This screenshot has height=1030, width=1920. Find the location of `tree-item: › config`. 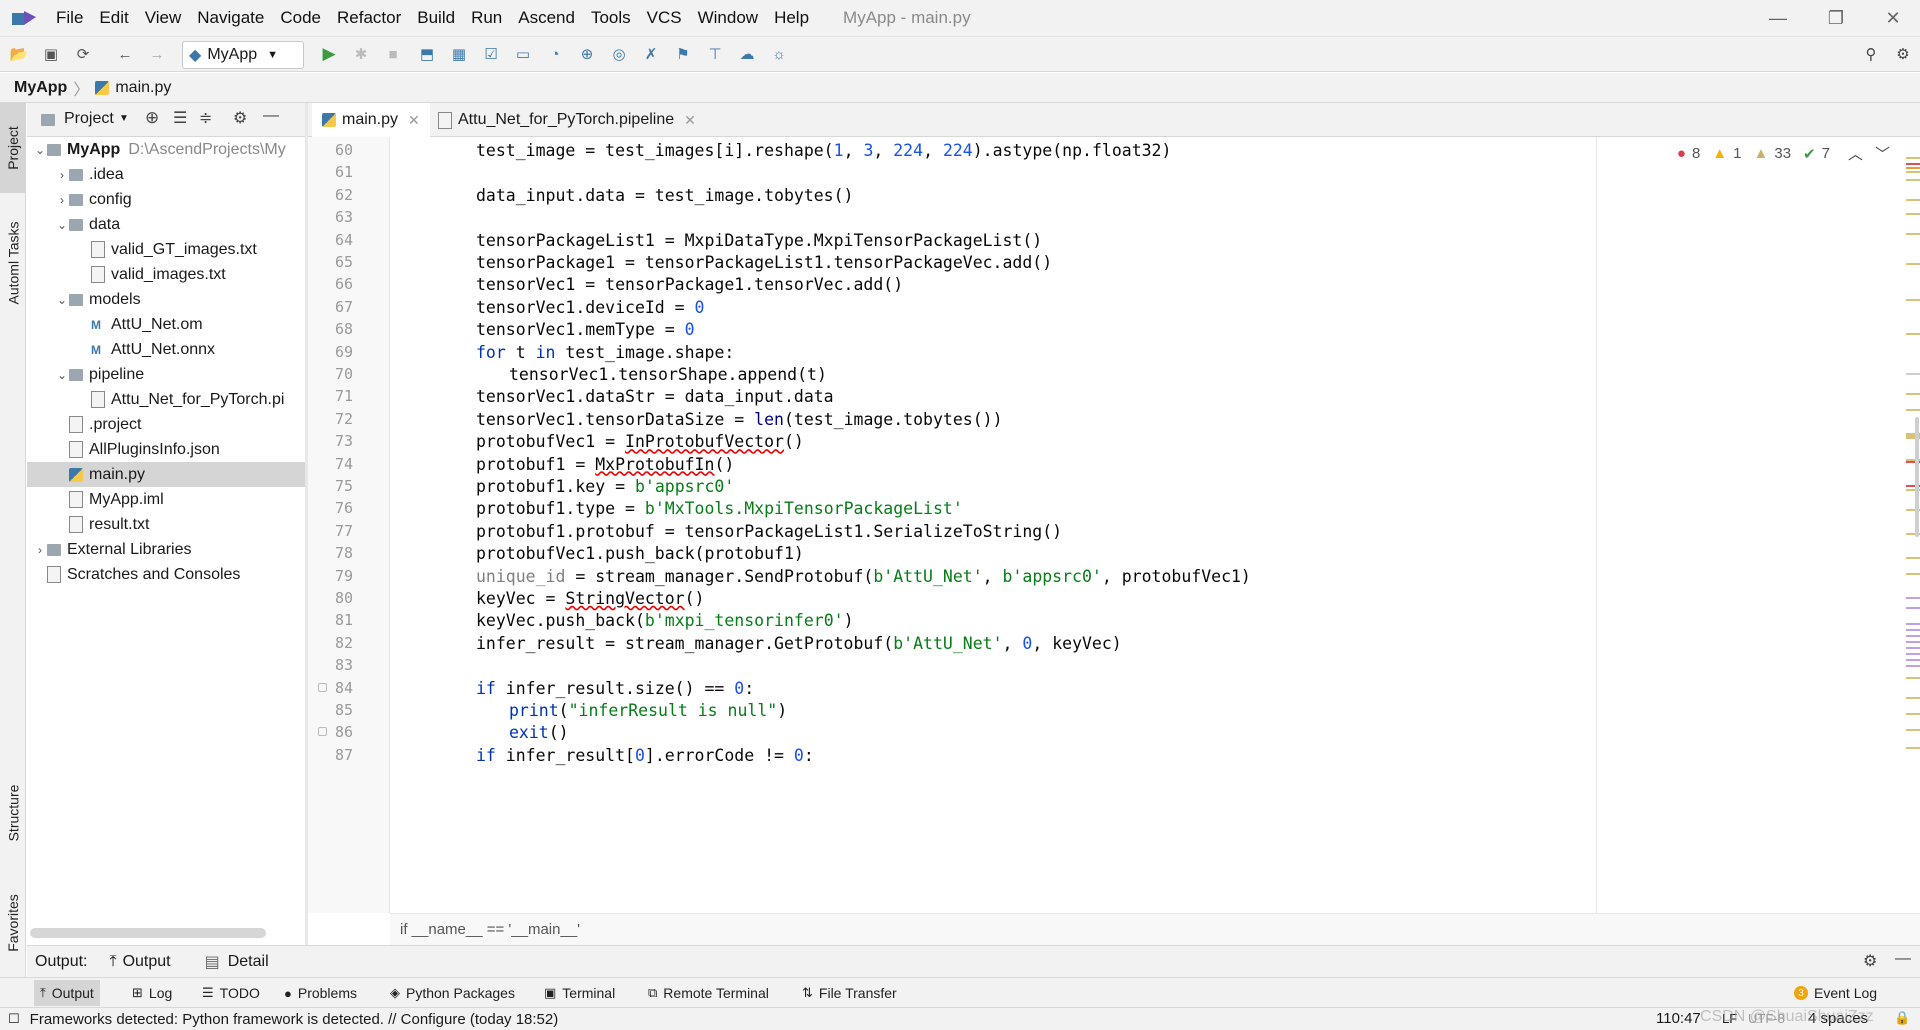

tree-item: › config is located at coordinates (166, 199).